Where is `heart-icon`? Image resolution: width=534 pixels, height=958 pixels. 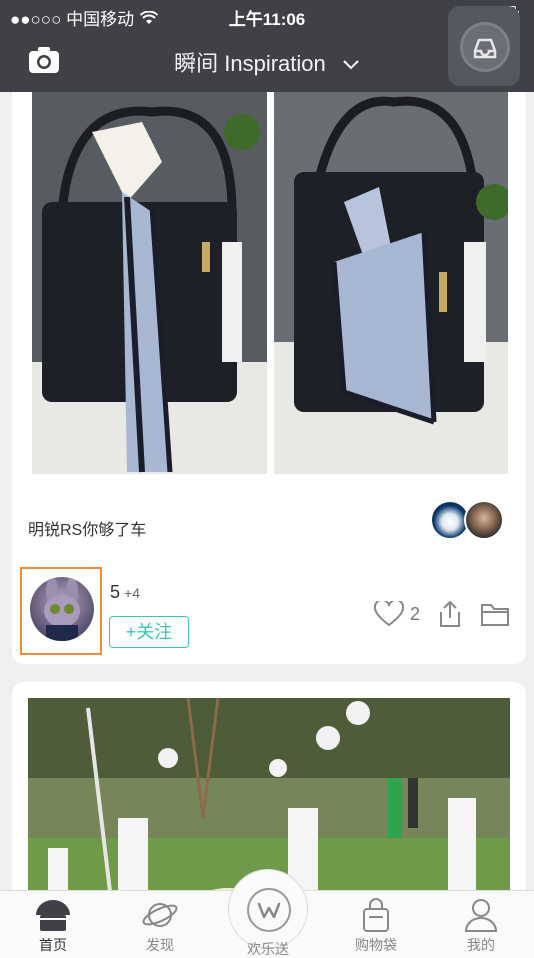
heart-icon is located at coordinates (388, 614).